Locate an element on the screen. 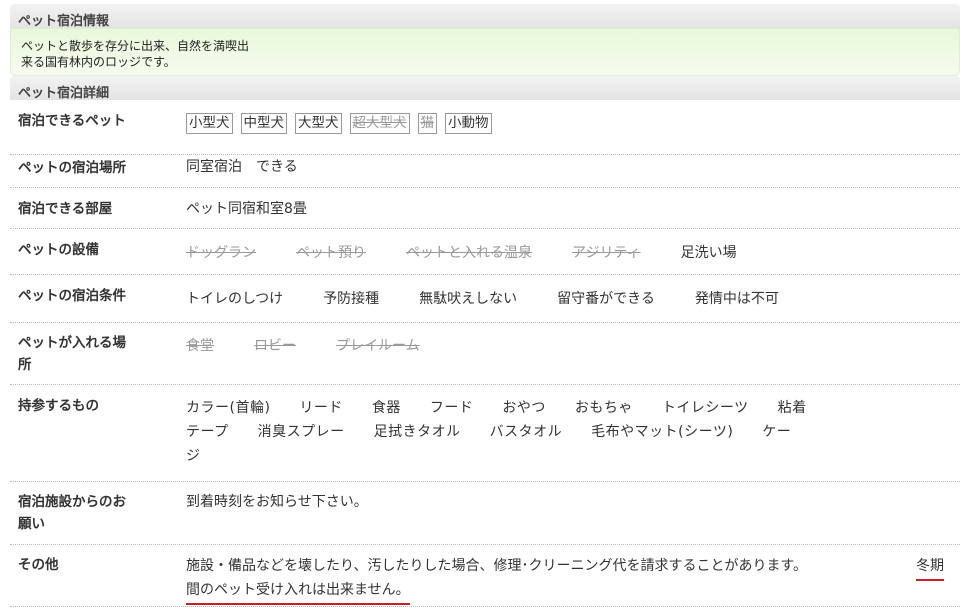  condition-list: トイレのしつけ 予防接種 無駄吠えしない 留守番ができる 発情中は不可 is located at coordinates (566, 299).